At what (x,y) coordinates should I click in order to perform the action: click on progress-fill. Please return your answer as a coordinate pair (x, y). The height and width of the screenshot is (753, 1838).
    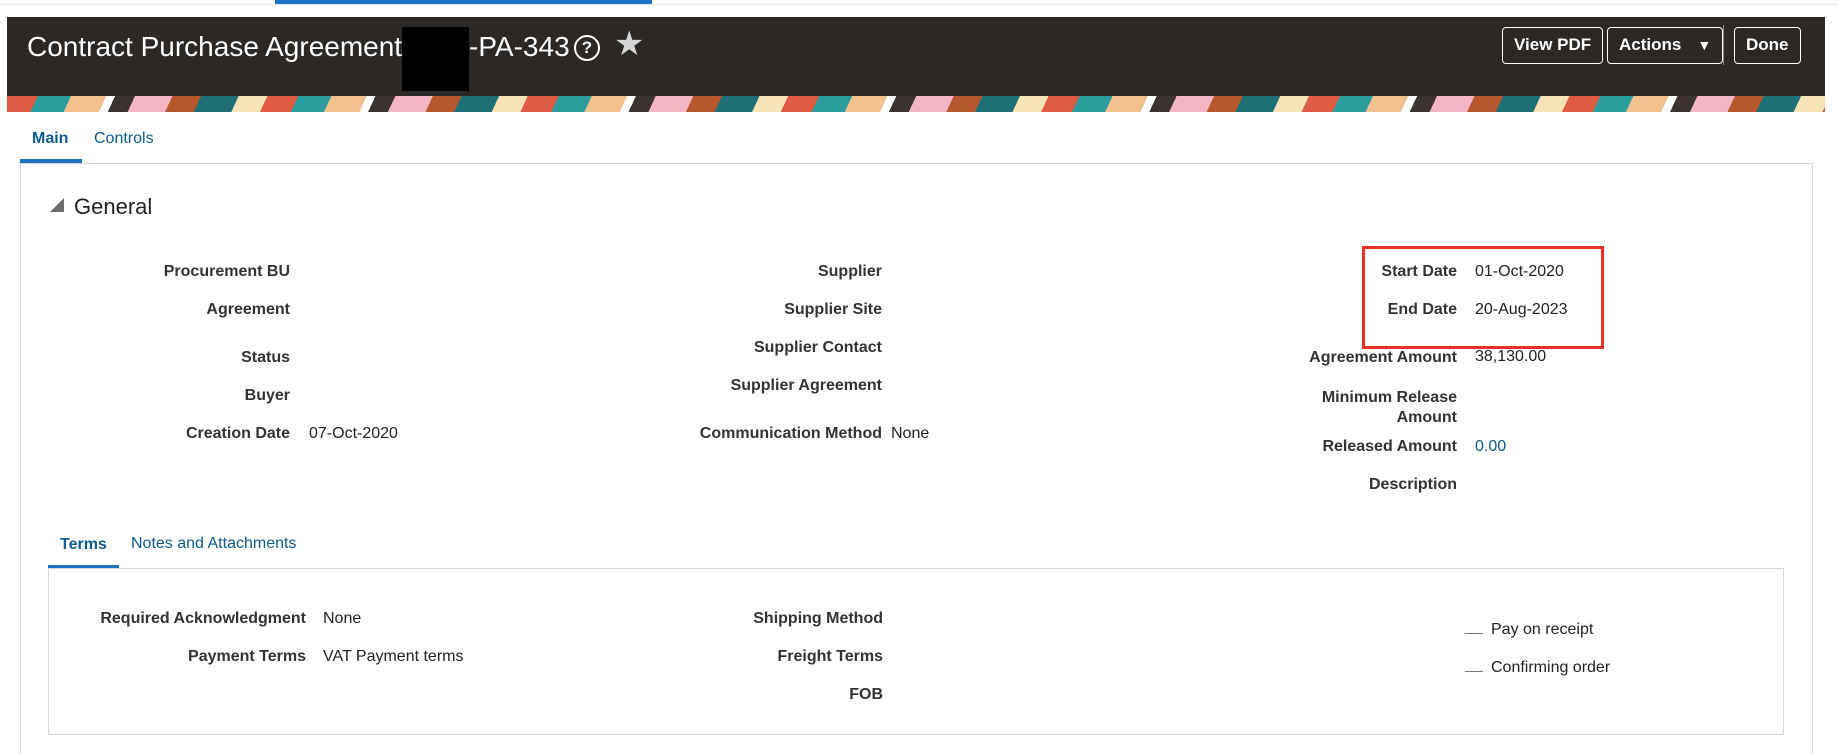
    Looking at the image, I should click on (463, 2).